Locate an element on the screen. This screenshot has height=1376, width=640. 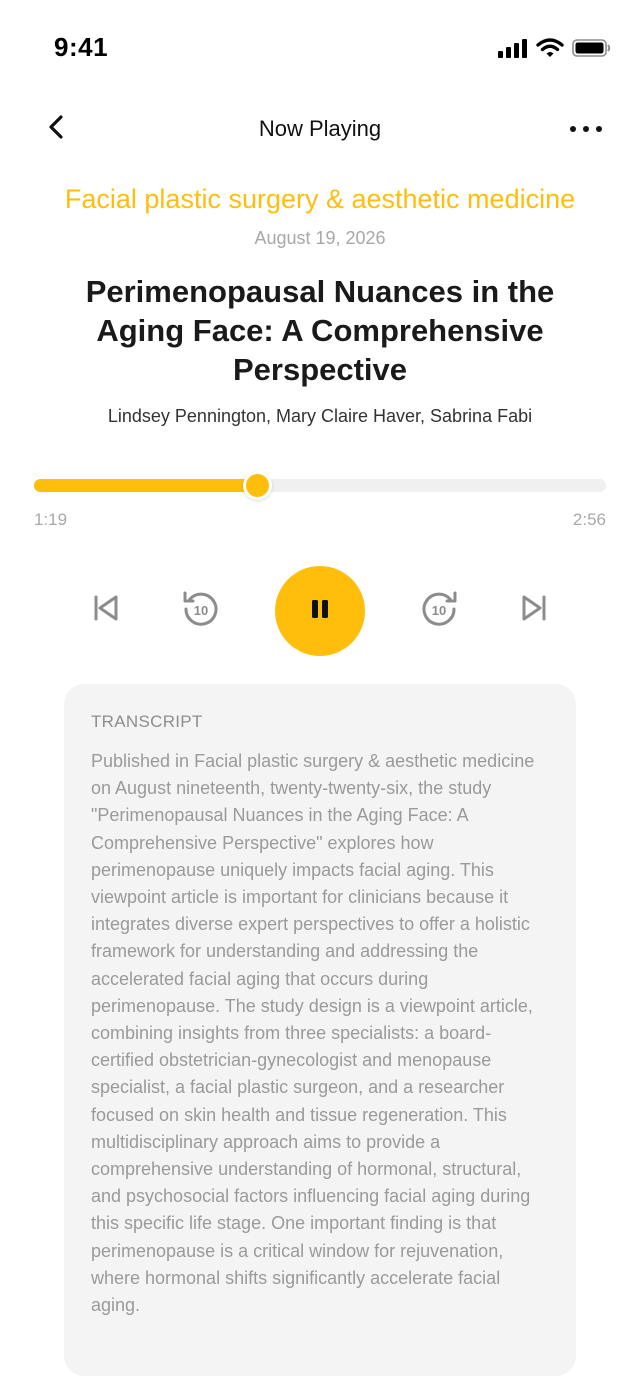
battery-icon is located at coordinates (592, 50).